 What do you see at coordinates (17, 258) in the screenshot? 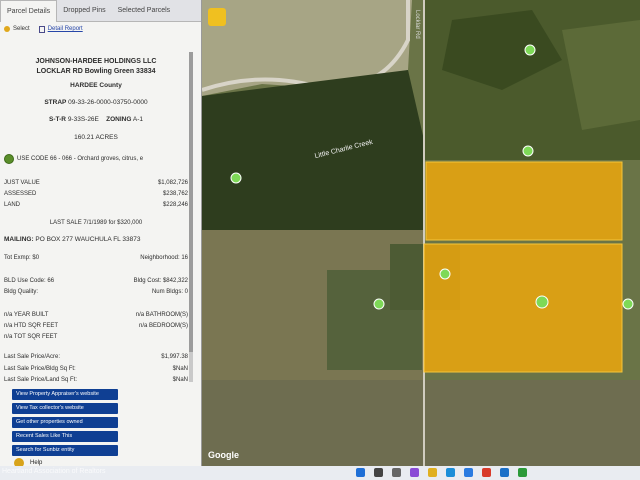
I see `tot-exmp-label: Tot Exmp:` at bounding box center [17, 258].